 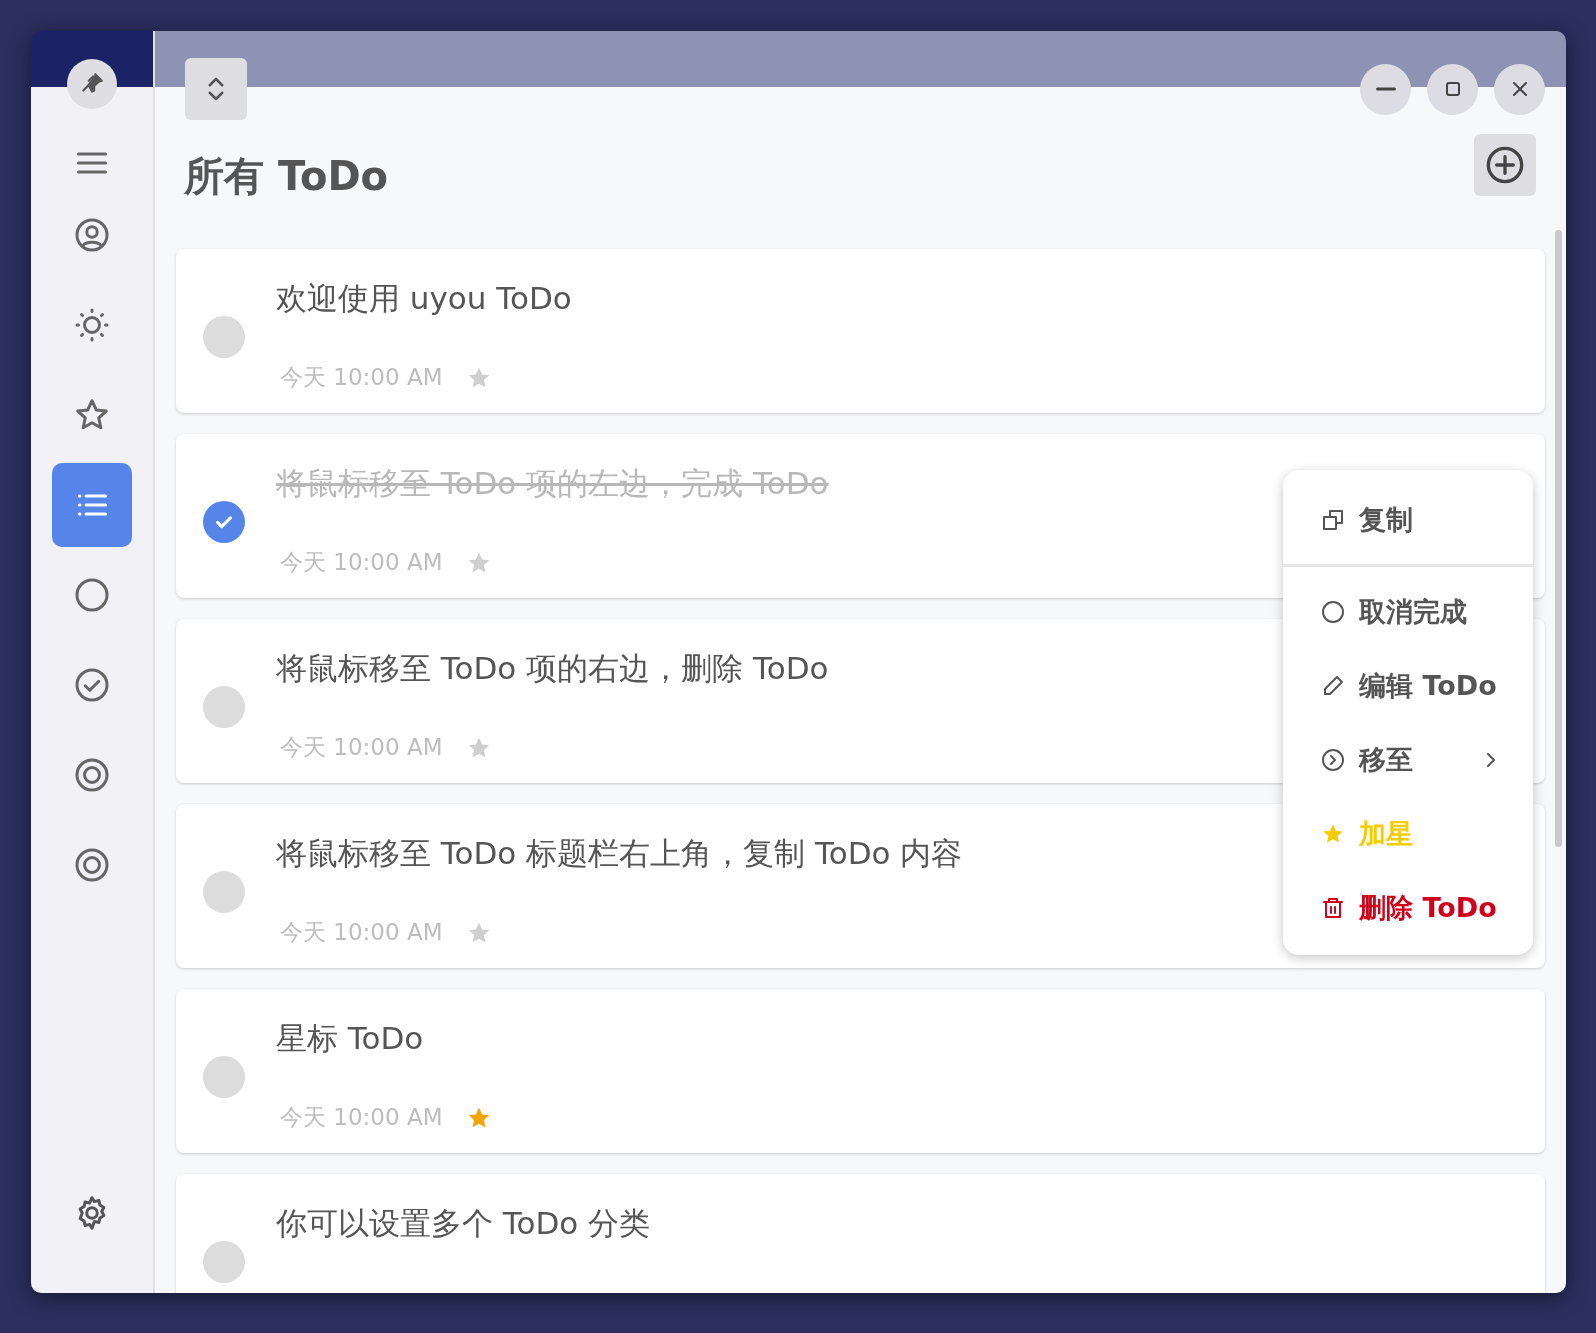 I want to click on todo-title: 将鼠标移至 ToDo 项的右边，删除 ToDo, so click(x=552, y=668).